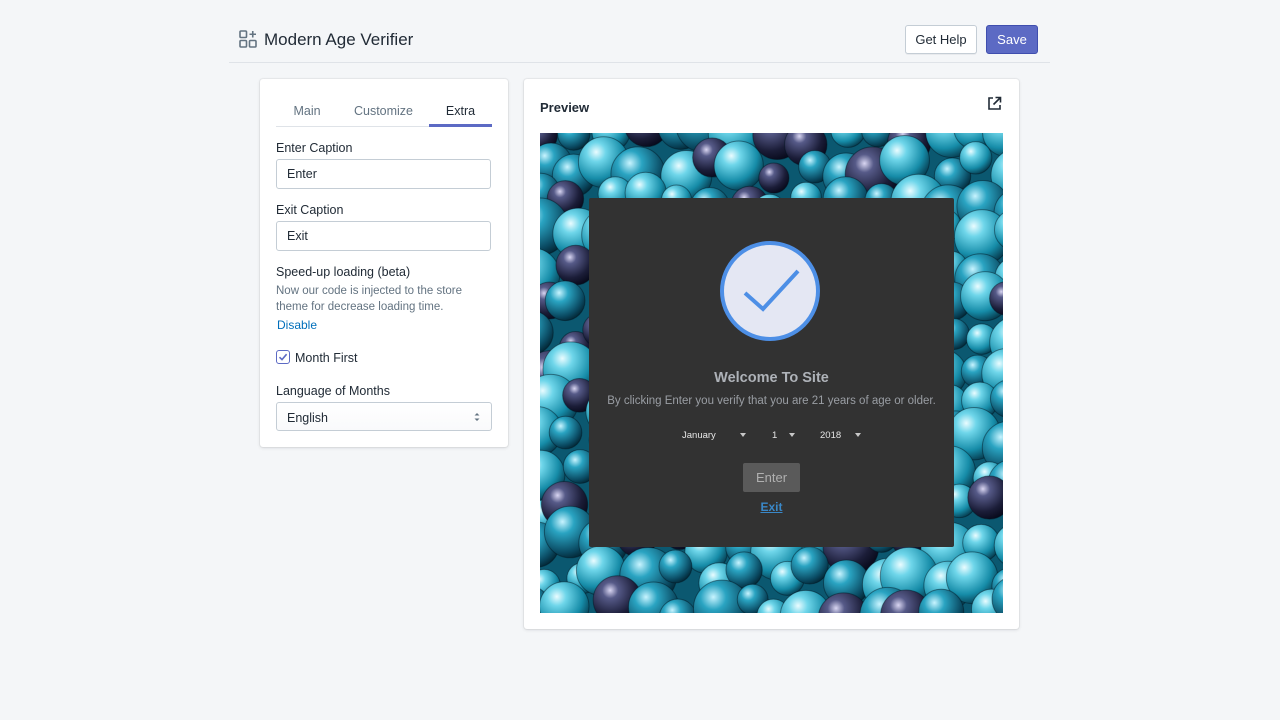  I want to click on external-link-icon, so click(994, 103).